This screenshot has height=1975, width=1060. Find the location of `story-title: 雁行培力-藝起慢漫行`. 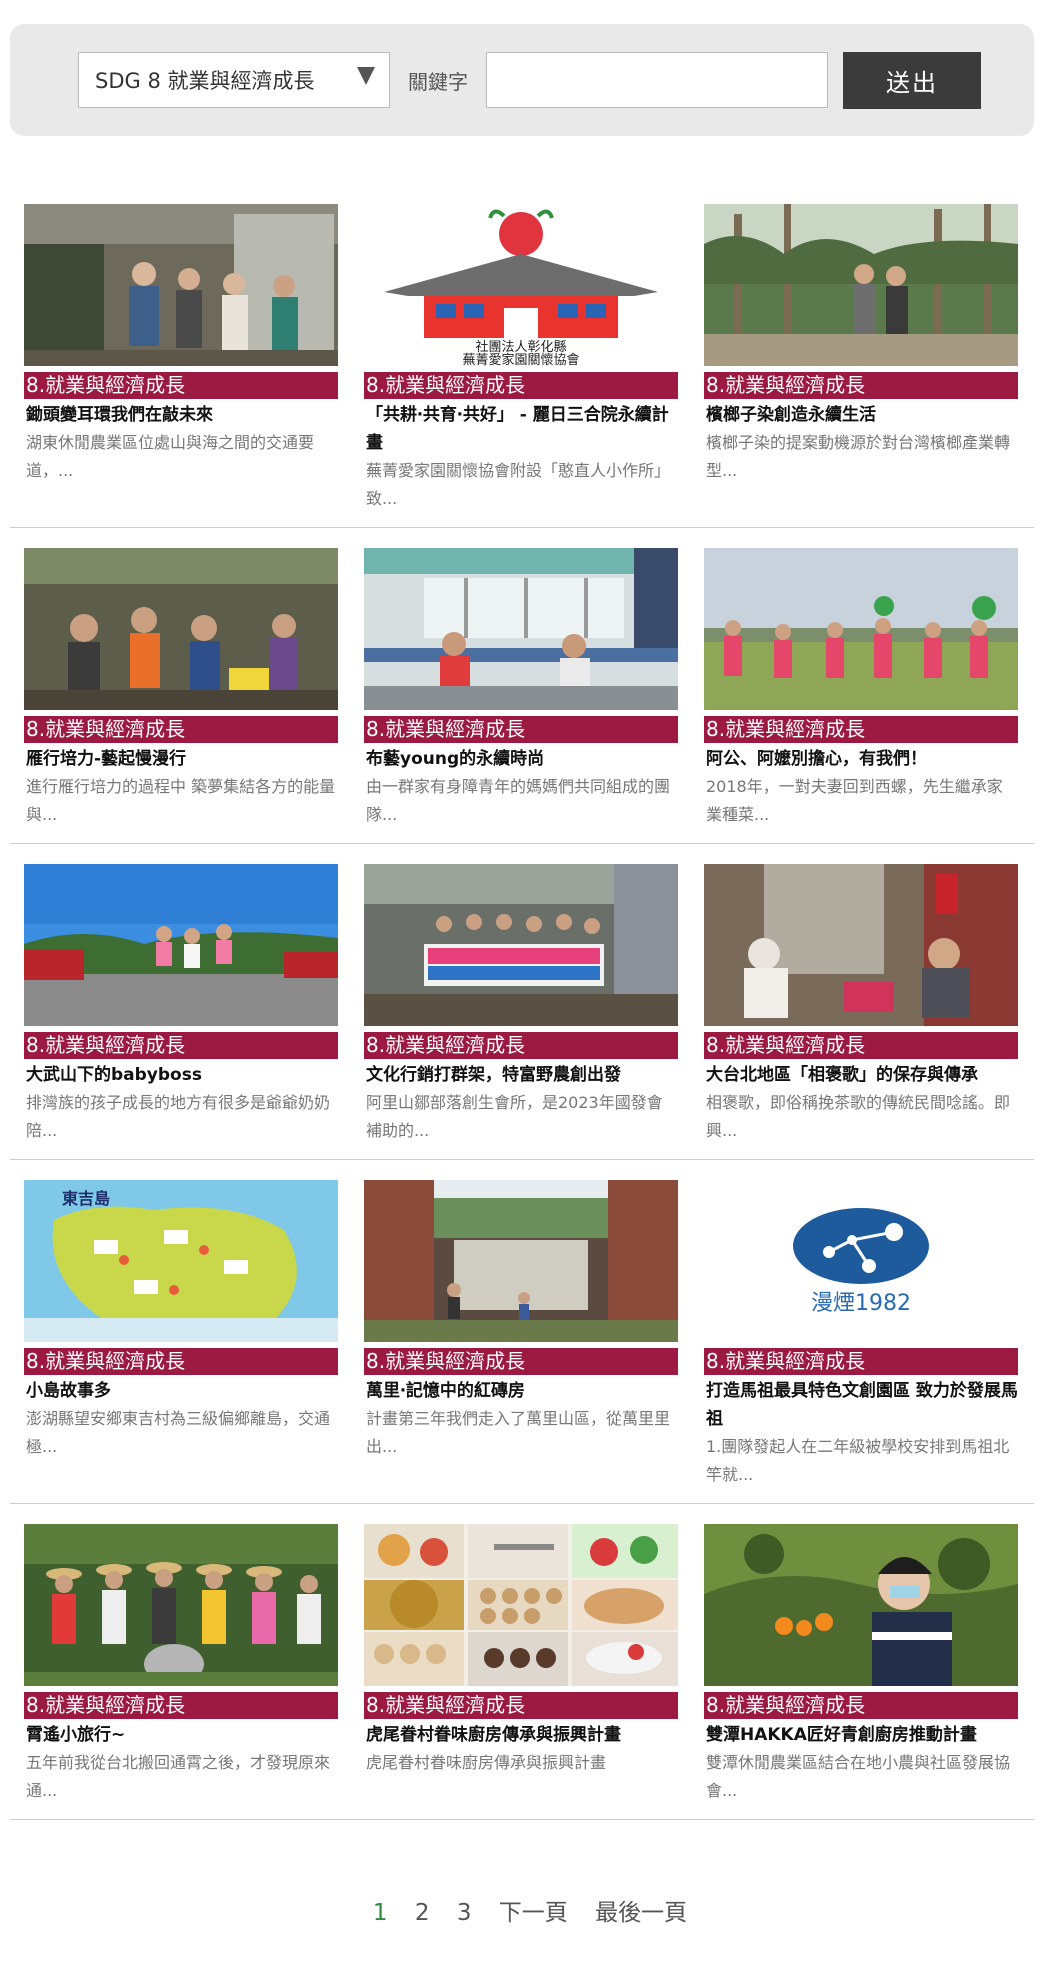

story-title: 雁行培力-藝起慢漫行 is located at coordinates (181, 759).